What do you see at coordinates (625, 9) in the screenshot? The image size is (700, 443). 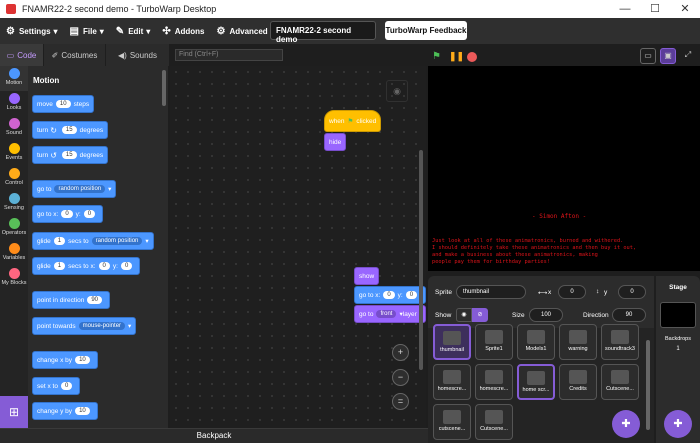 I see `minimize-button: —` at bounding box center [625, 9].